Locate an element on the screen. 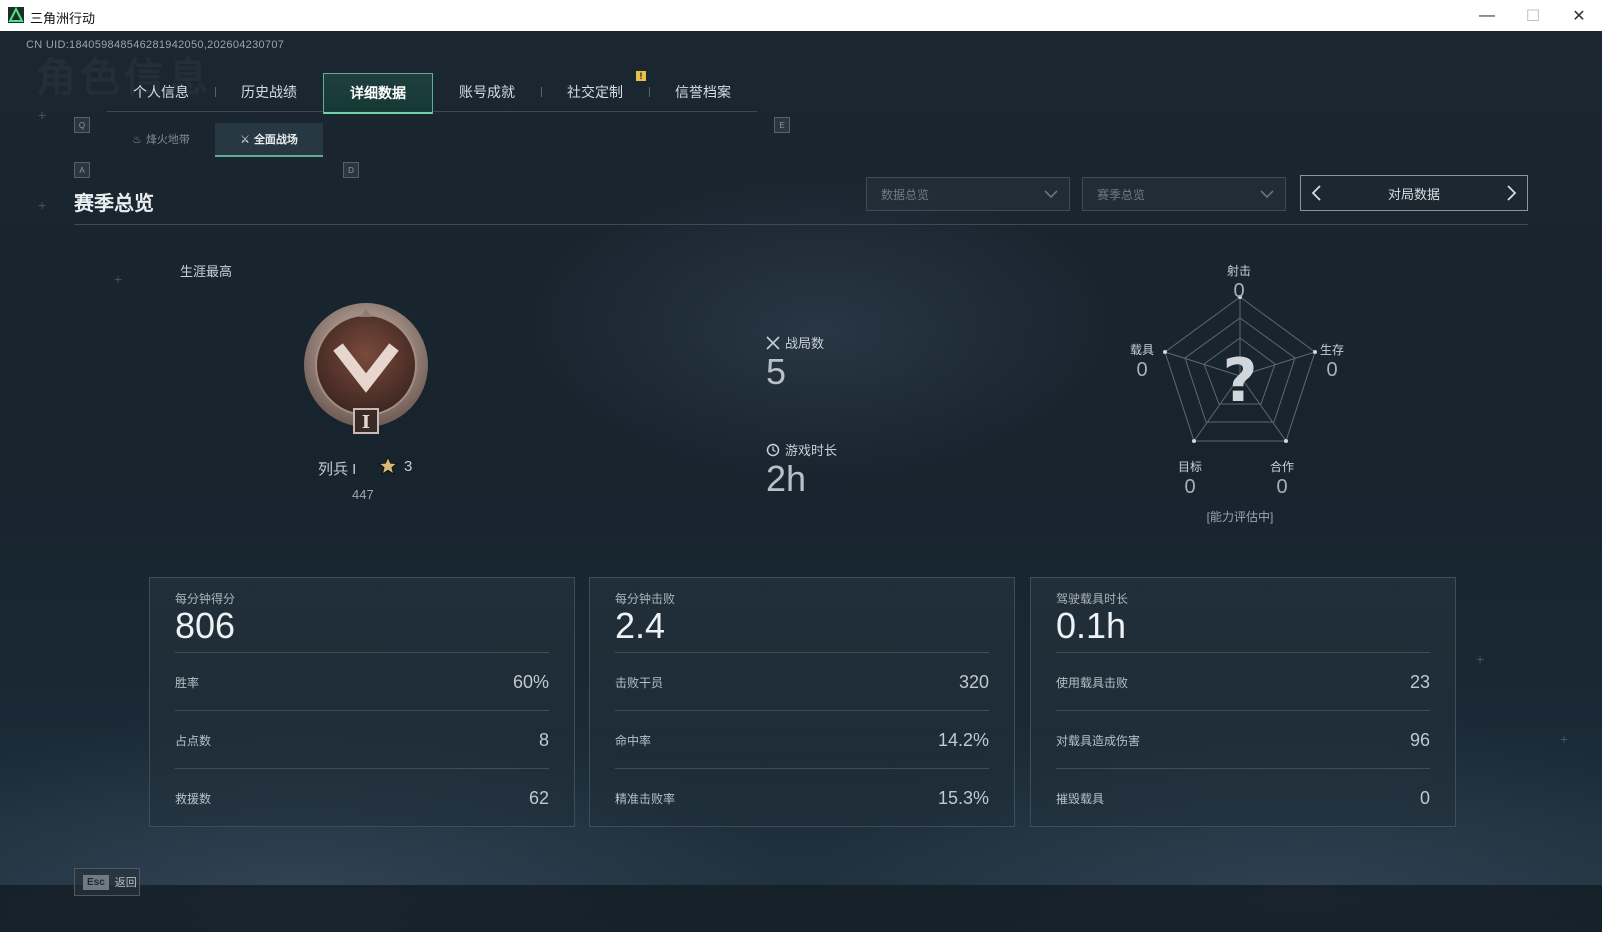 The image size is (1602, 932). key-hint-e: E is located at coordinates (782, 125).